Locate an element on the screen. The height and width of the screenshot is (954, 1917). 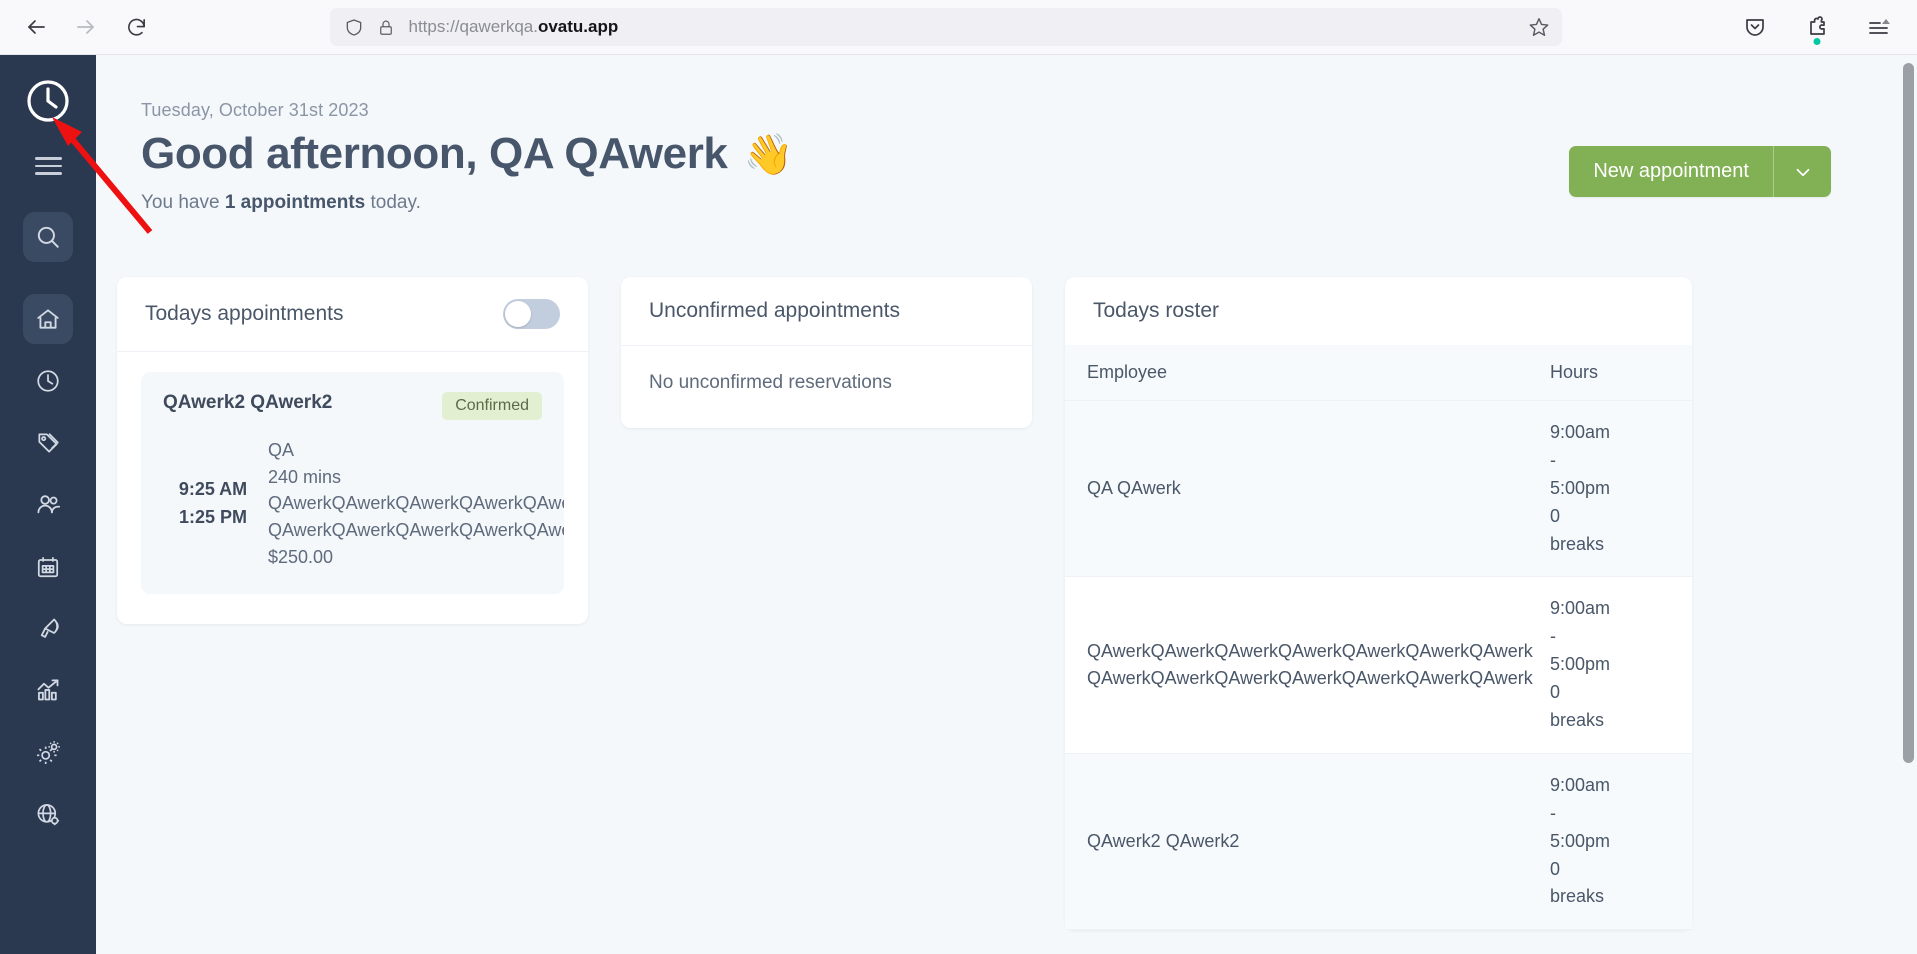
sidebar-item-home is located at coordinates (48, 318).